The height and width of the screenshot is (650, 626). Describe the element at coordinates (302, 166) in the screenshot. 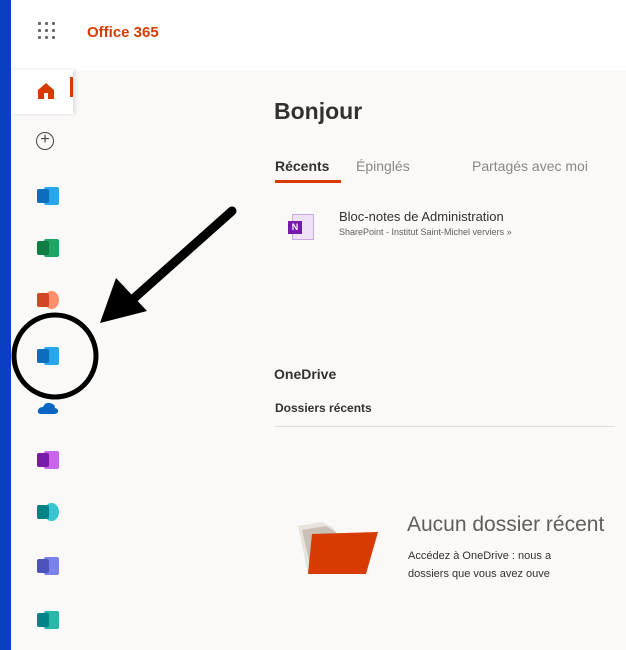

I see `tab-recents: Récents` at that location.